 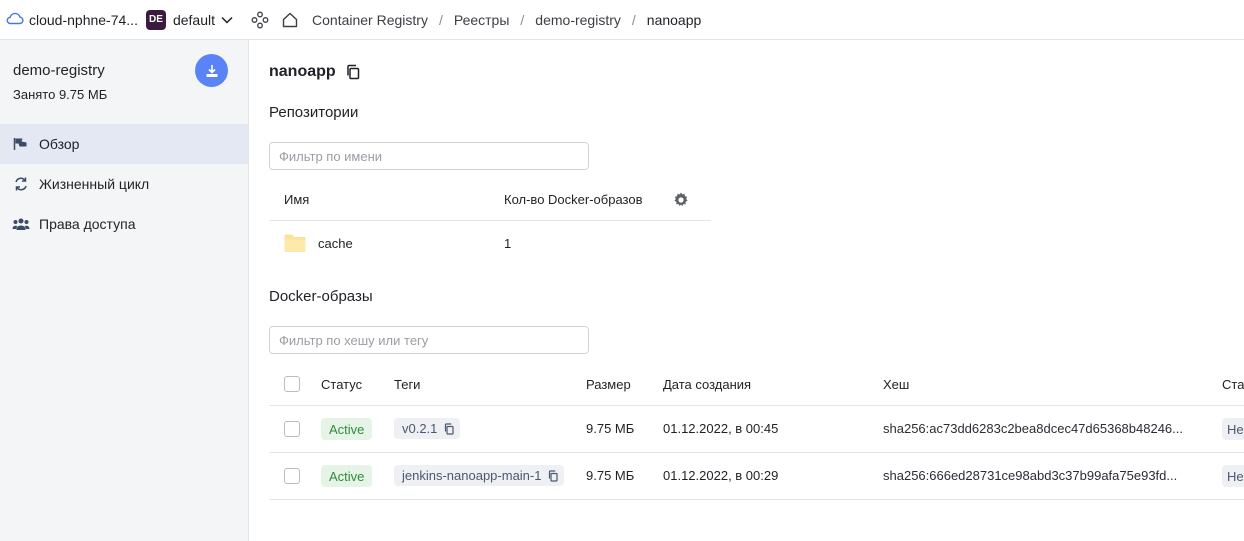 What do you see at coordinates (321, 296) in the screenshot?
I see `docker-images-heading: Docker-образы` at bounding box center [321, 296].